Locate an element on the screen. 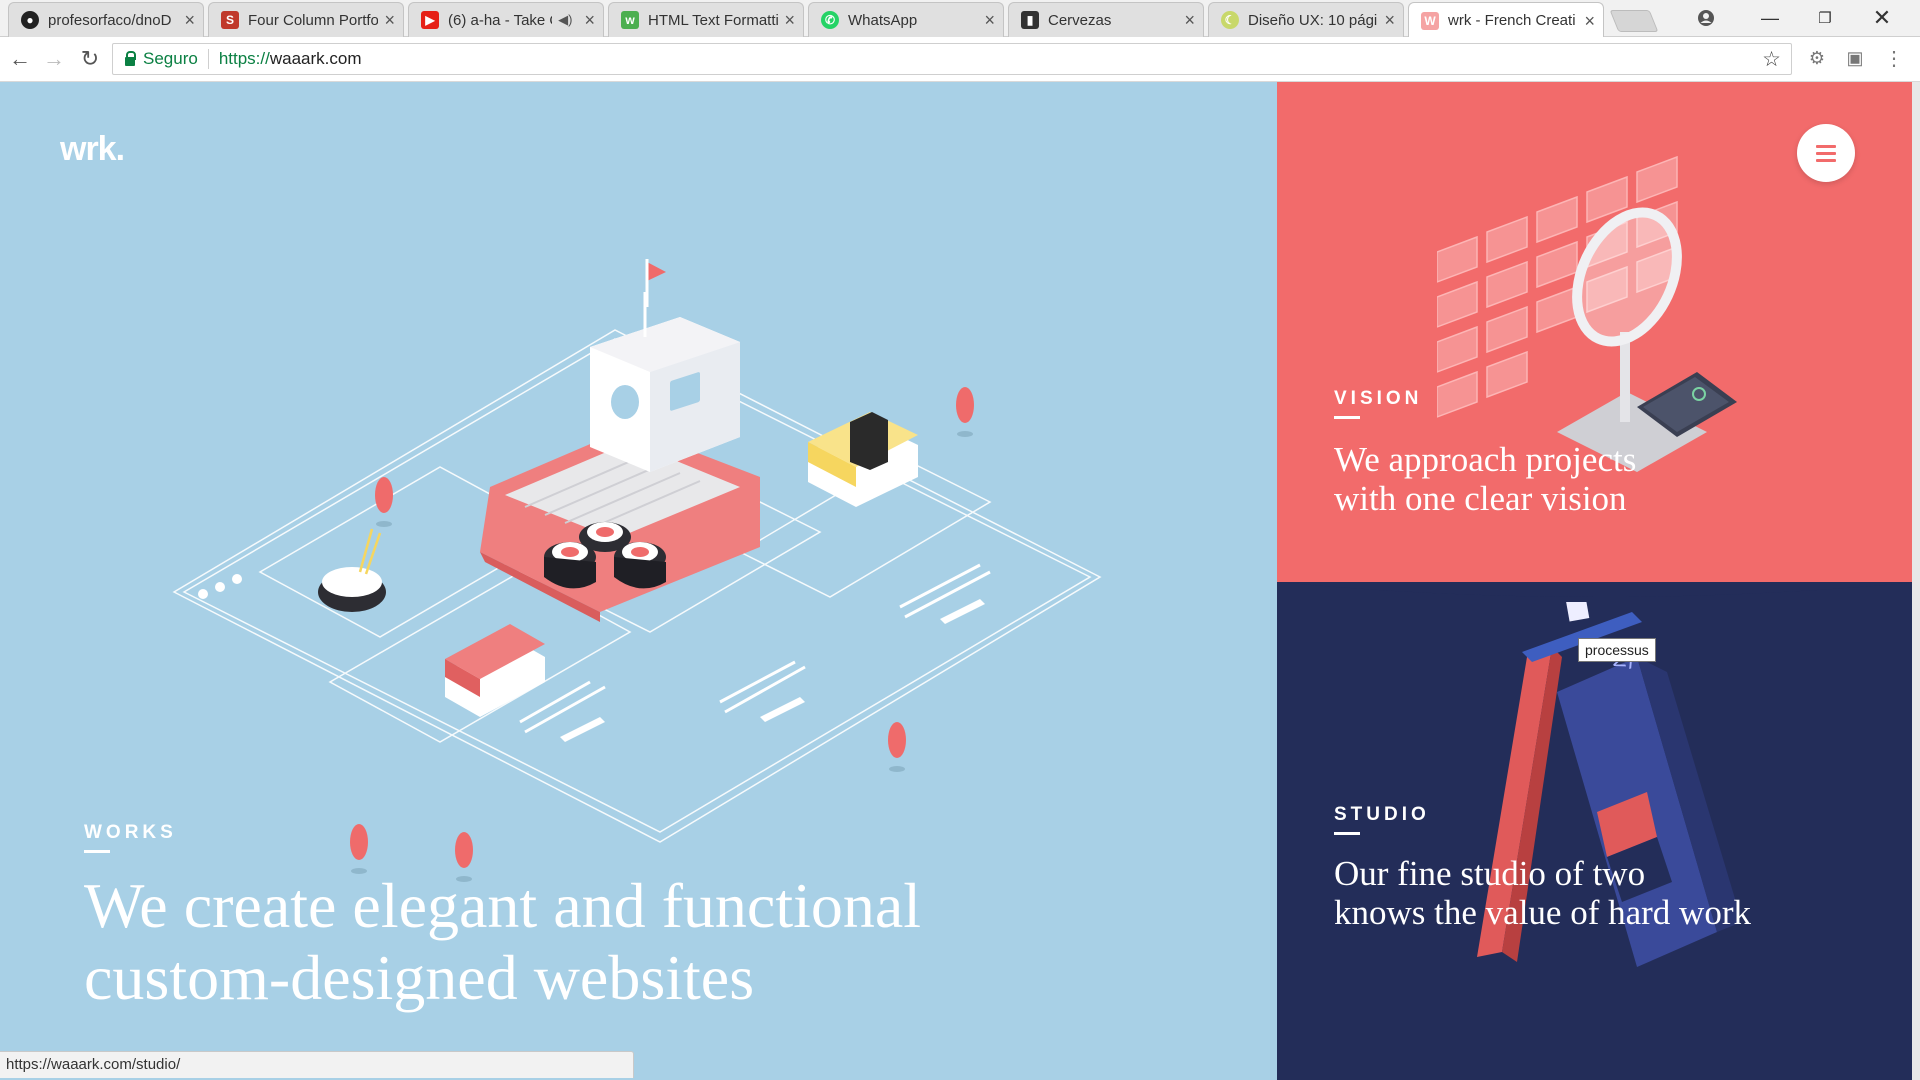 Image resolution: width=1920 pixels, height=1080 pixels. tab-title: profesorfaco/dnoD is located at coordinates (110, 20).